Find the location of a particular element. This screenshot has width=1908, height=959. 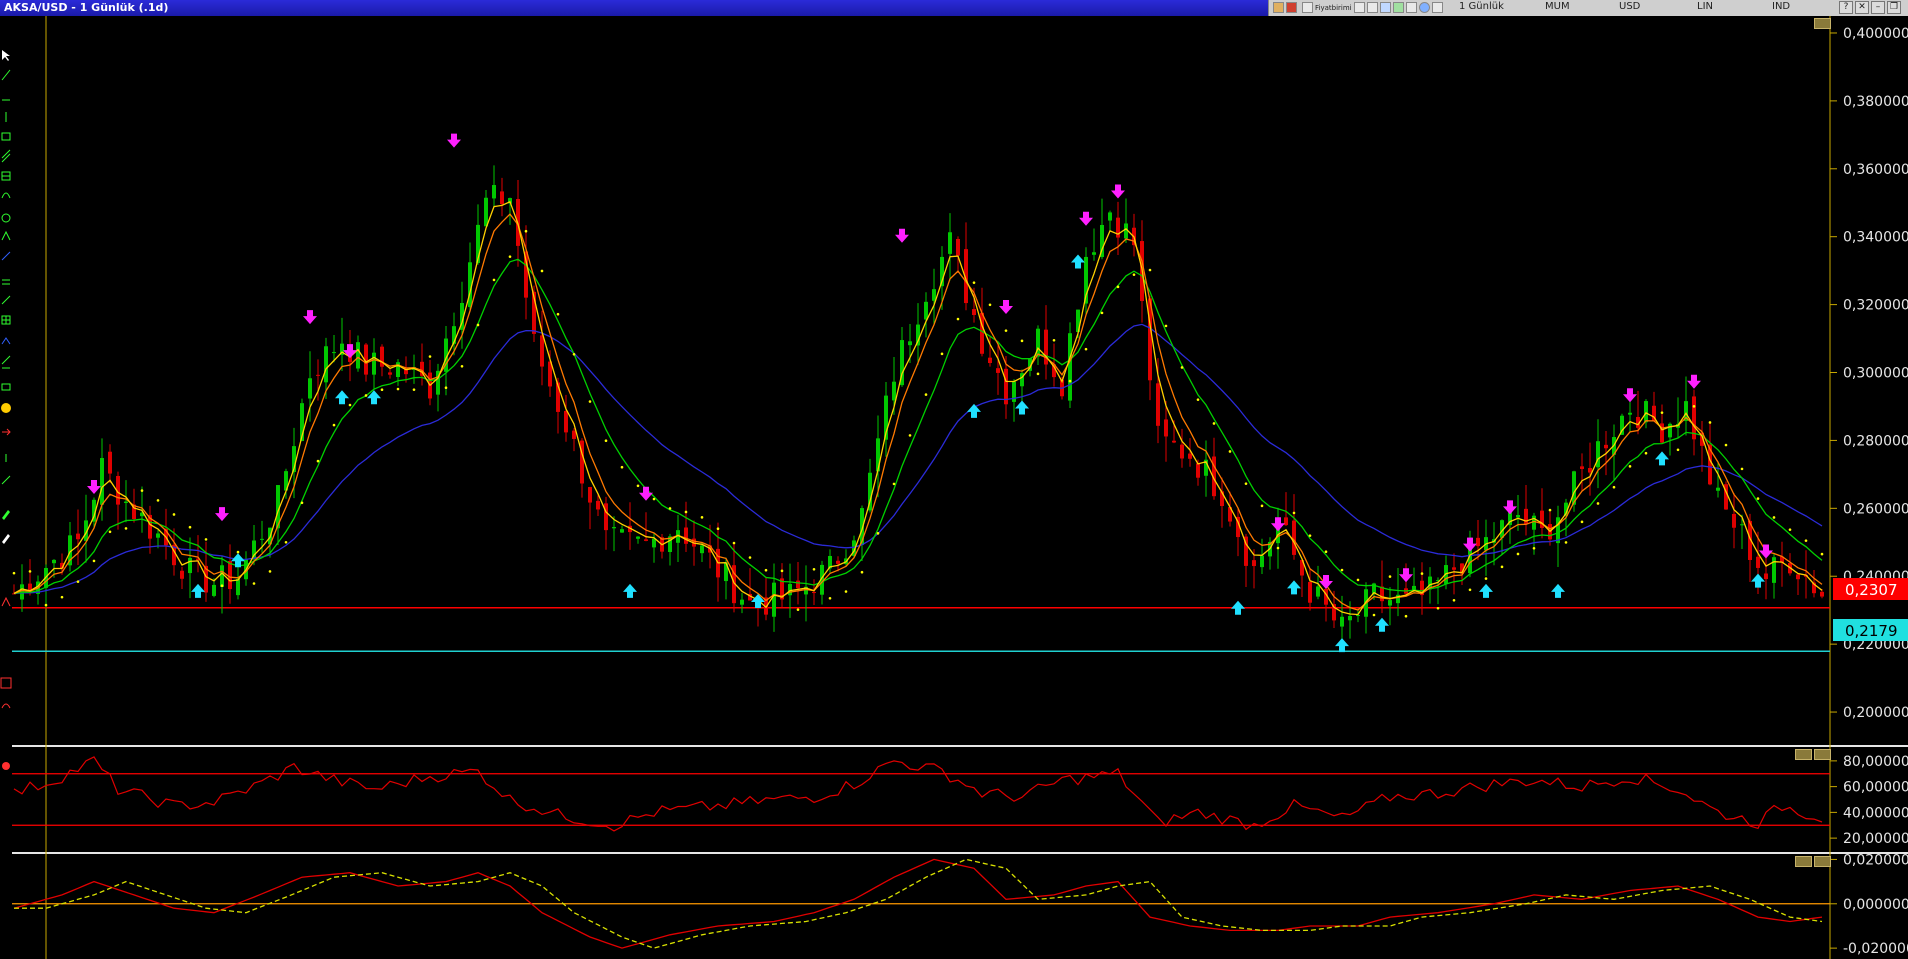

price-y-tick-label: 0,300000 is located at coordinates (1875, 374).